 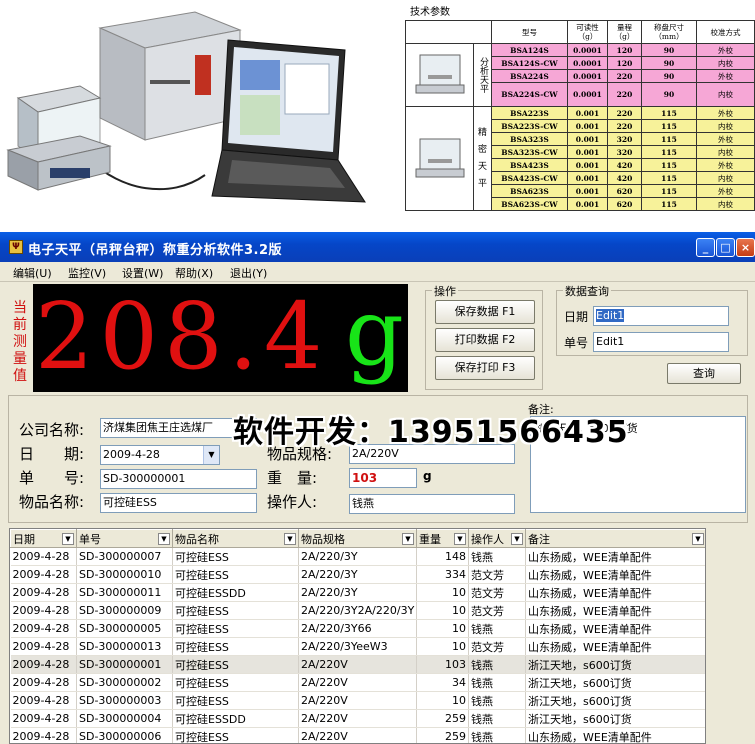 What do you see at coordinates (529, 63) in the screenshot?
I see `spec-model: BSA124S-CW` at bounding box center [529, 63].